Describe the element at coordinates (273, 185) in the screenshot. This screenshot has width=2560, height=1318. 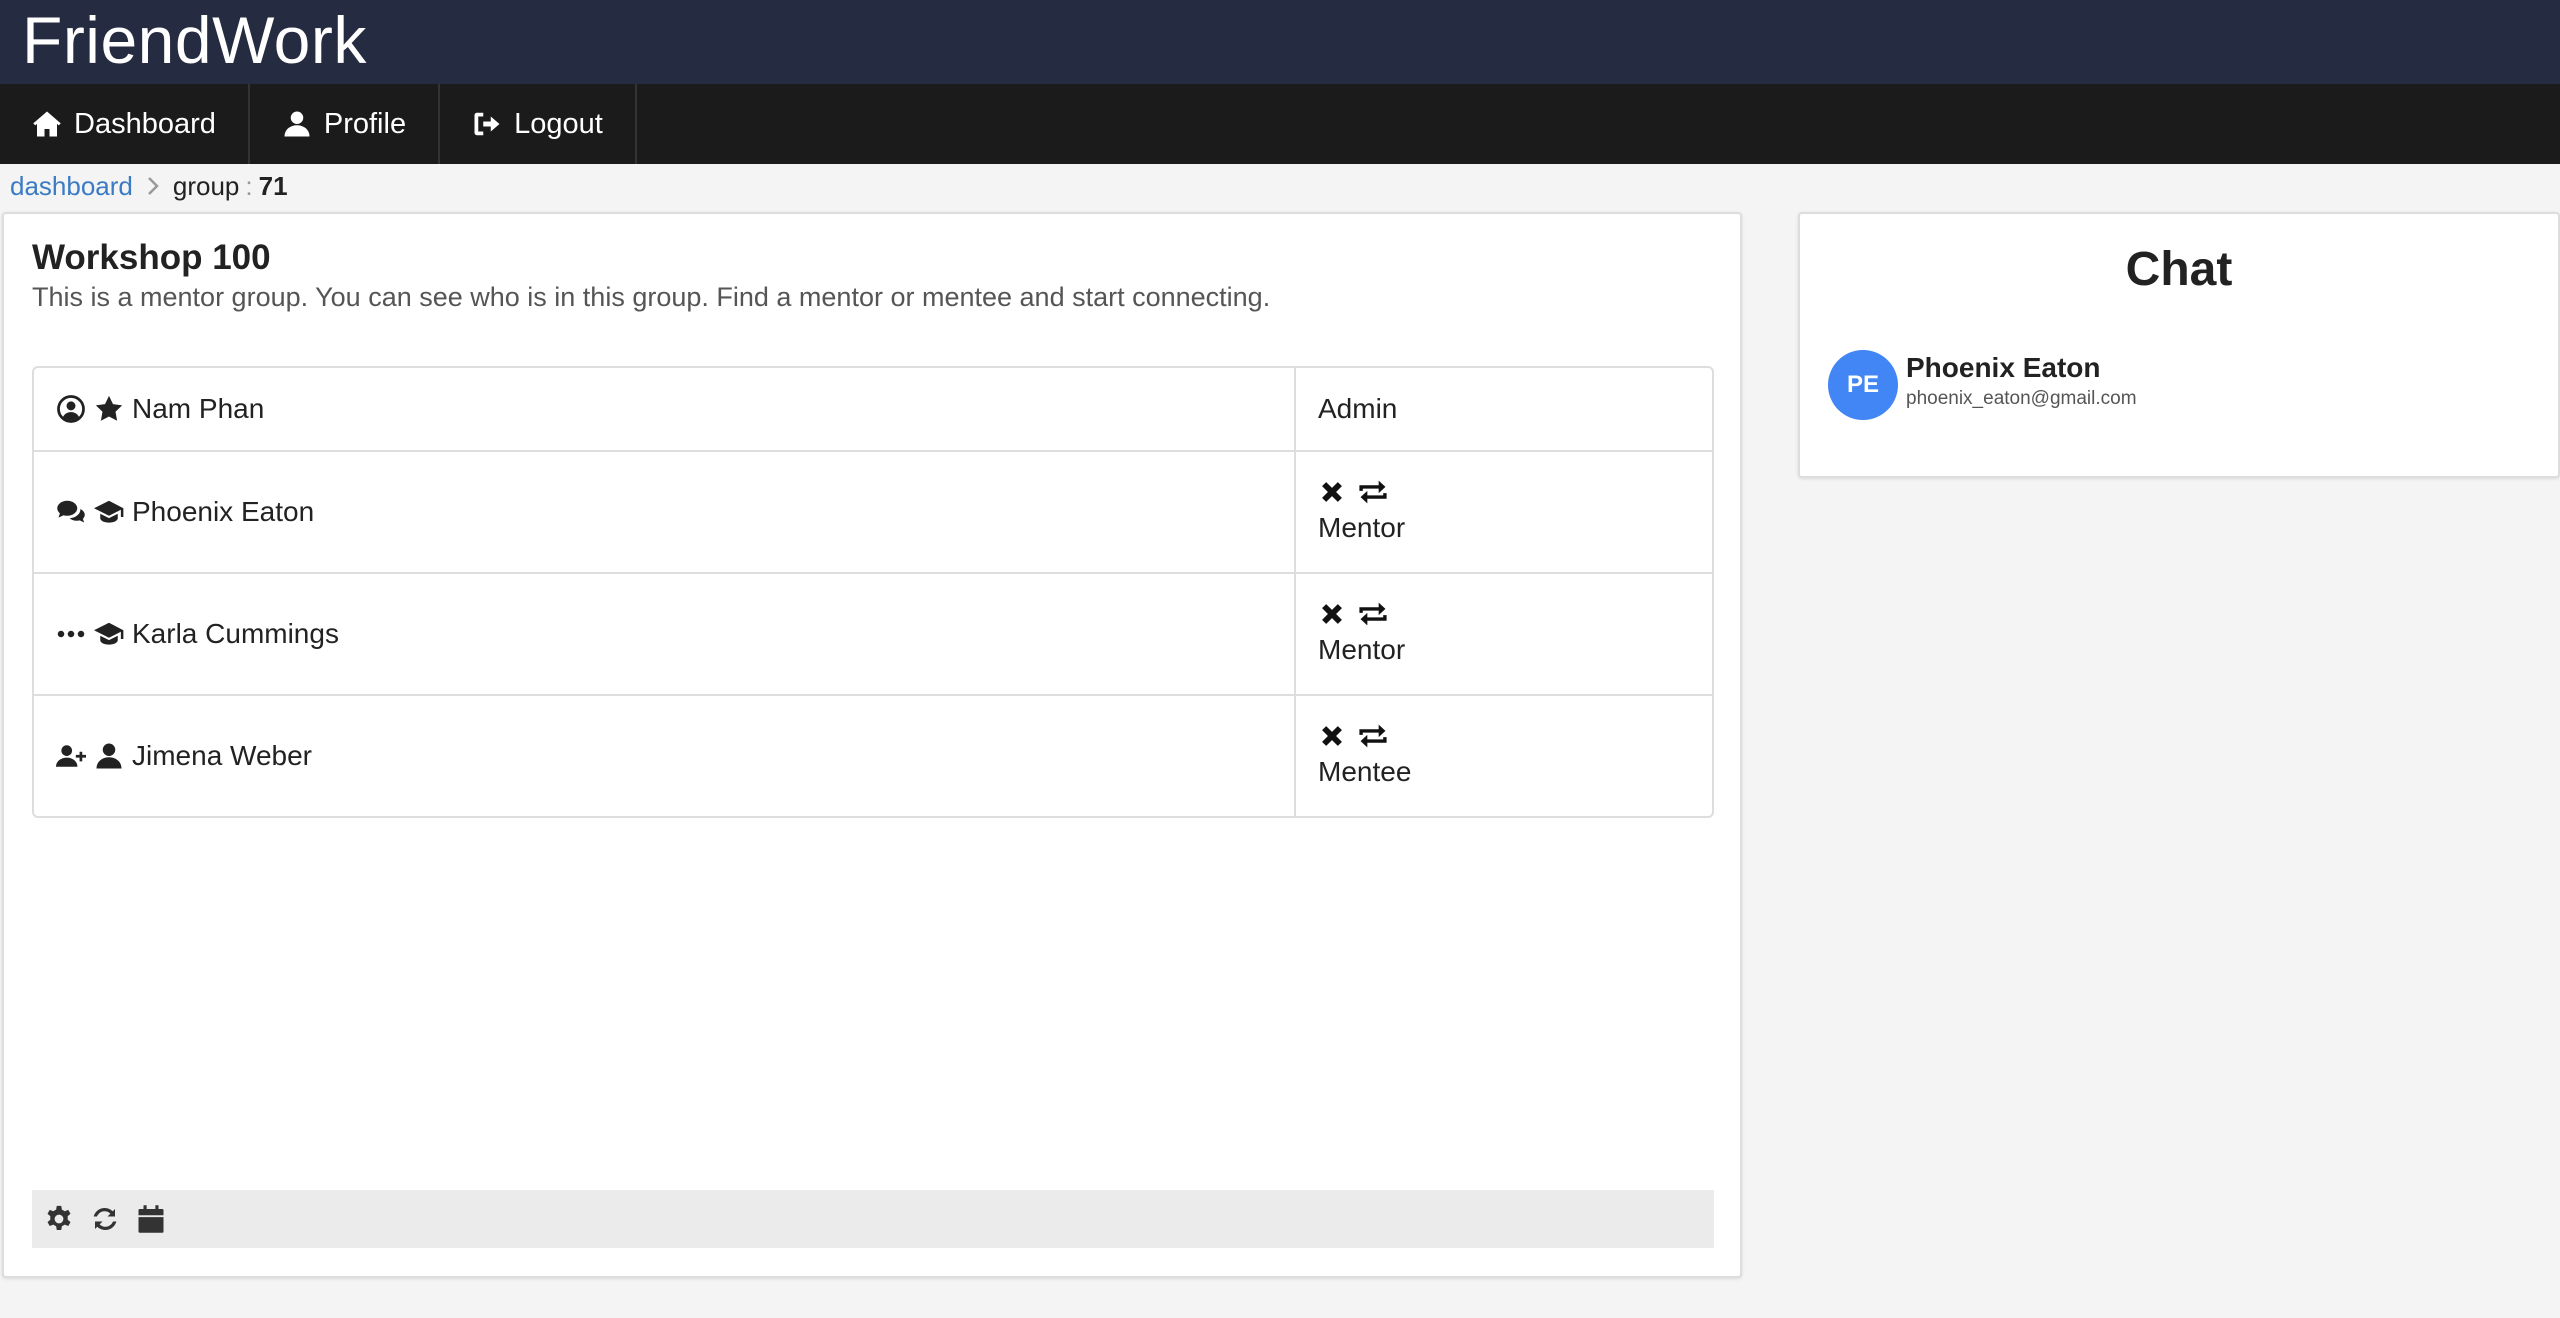
I see `breadcrumb-group-id: 71` at that location.